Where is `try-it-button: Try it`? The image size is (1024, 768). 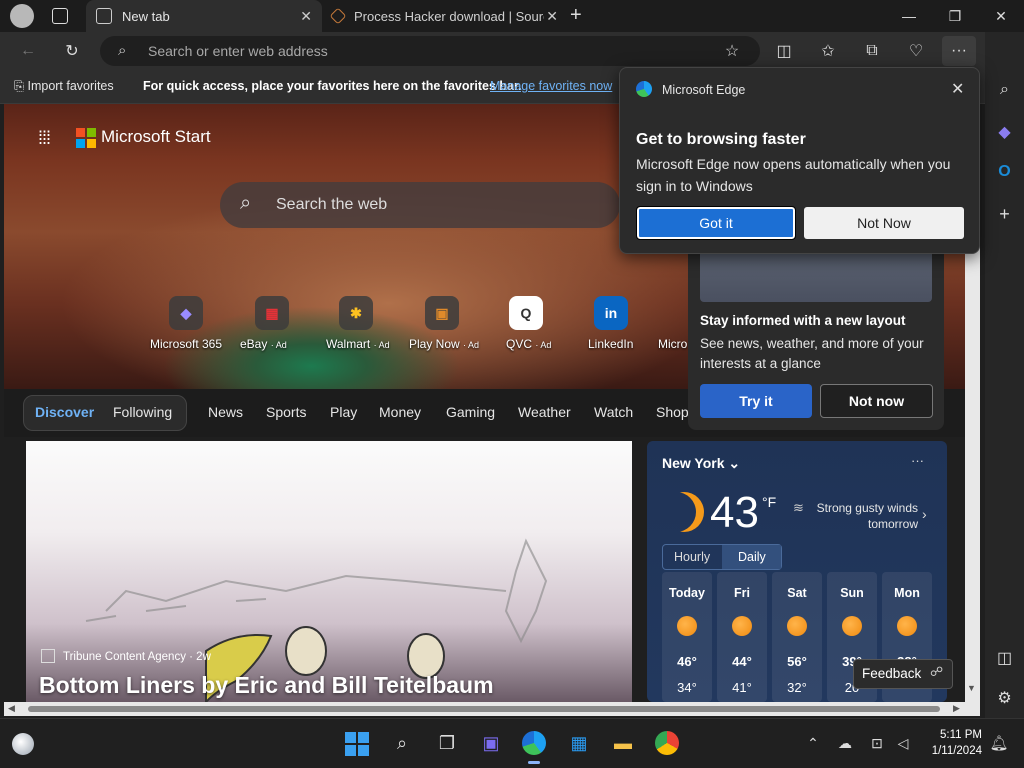 try-it-button: Try it is located at coordinates (756, 401).